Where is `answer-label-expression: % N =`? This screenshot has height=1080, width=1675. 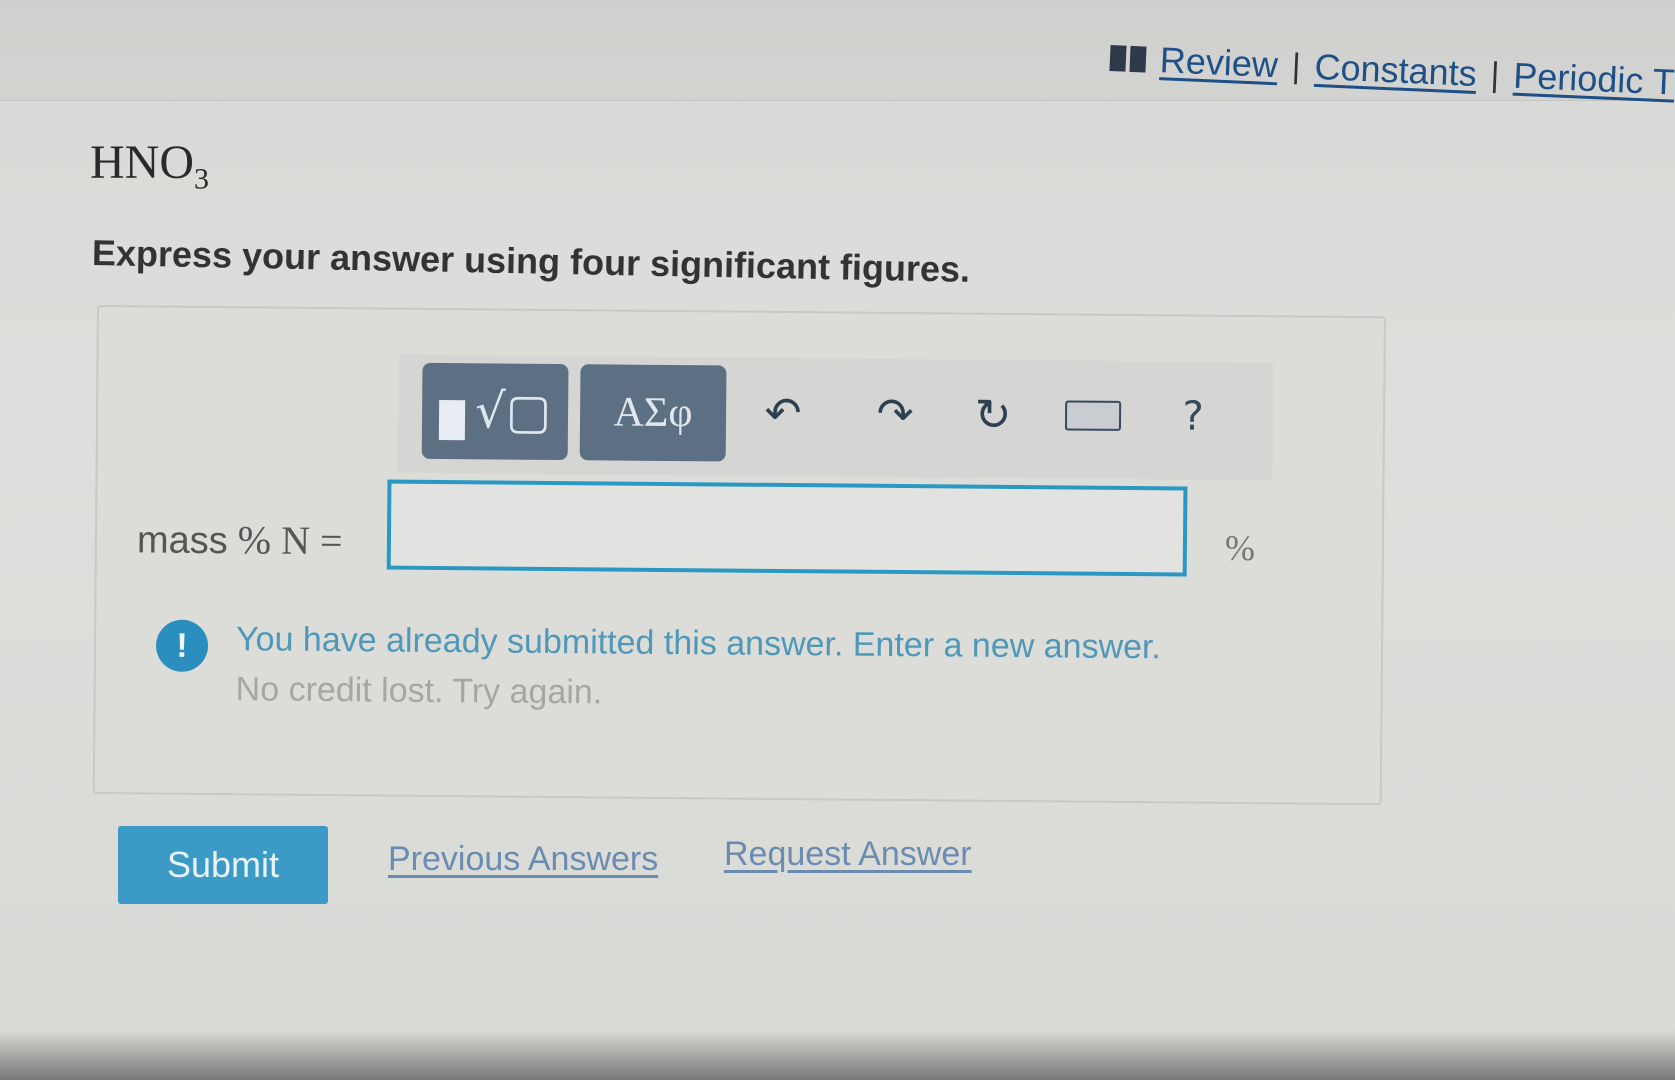
answer-label-expression: % N = is located at coordinates (290, 540).